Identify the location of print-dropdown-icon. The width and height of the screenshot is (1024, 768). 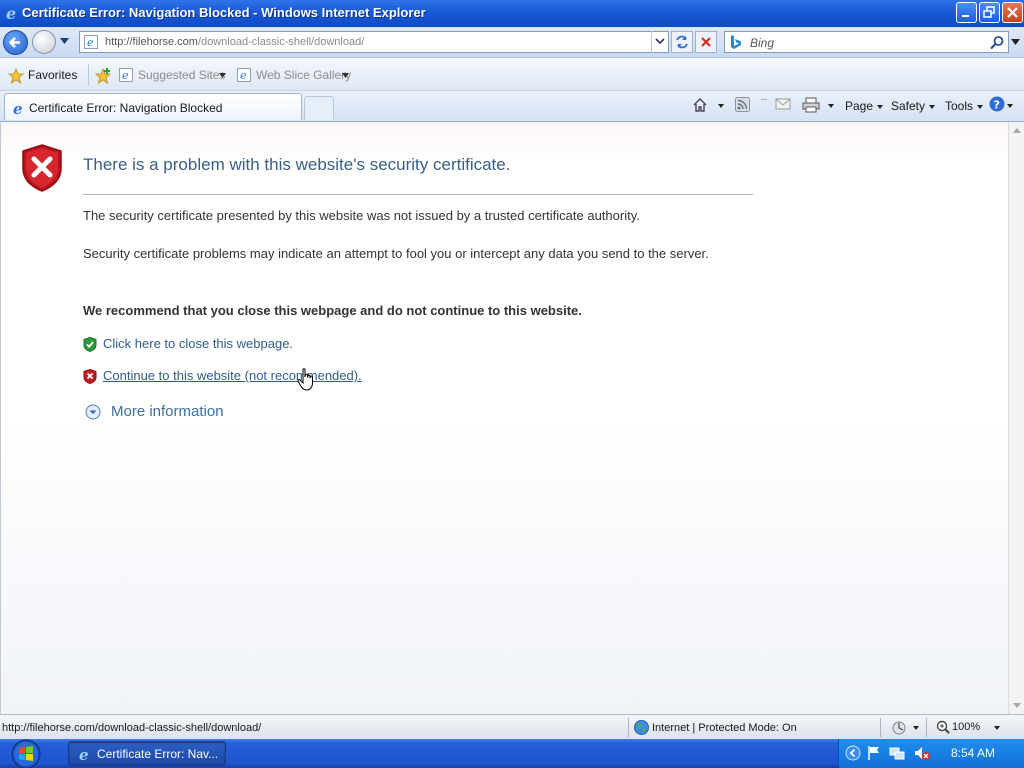
(831, 106).